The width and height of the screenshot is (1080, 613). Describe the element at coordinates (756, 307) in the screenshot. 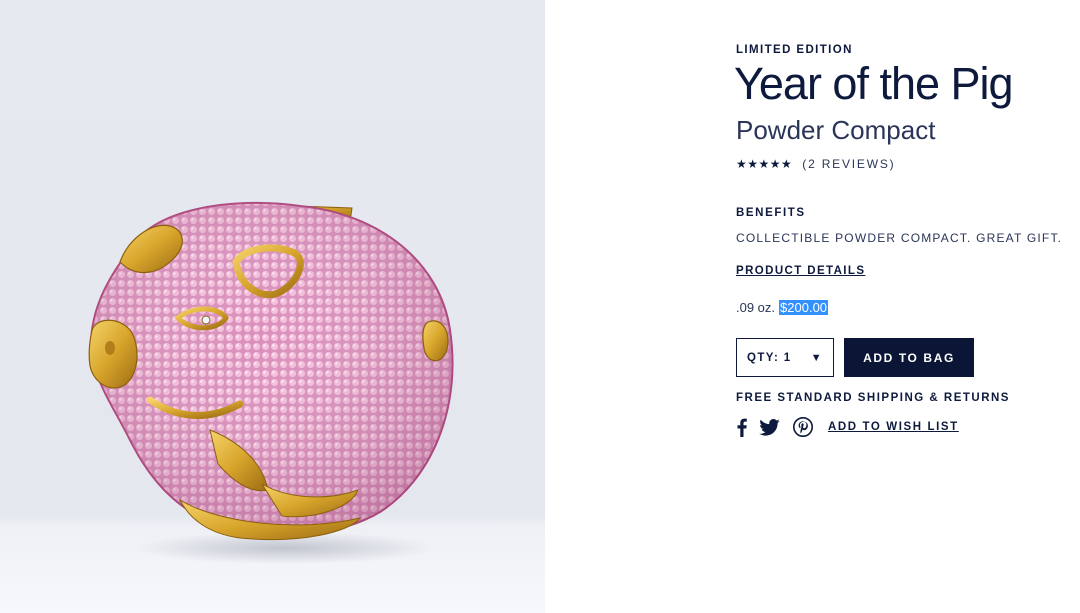

I see `product-size: .09 oz.` at that location.